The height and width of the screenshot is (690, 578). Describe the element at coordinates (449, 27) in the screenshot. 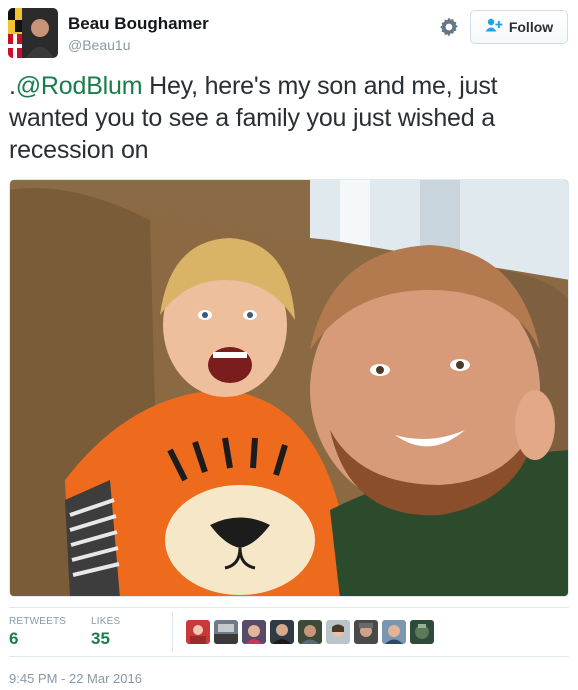

I see `gear-icon` at that location.